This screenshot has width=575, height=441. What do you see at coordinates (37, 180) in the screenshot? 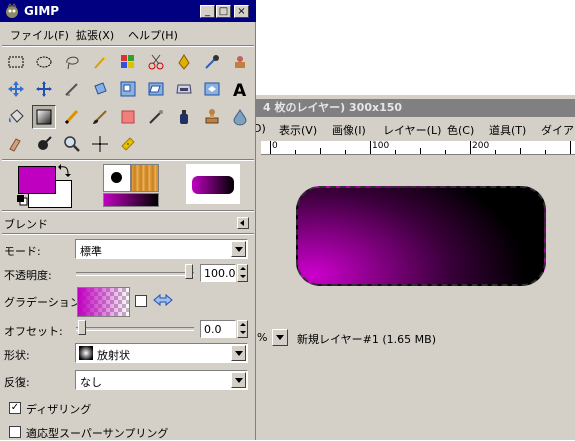
I see `foreground-color-swatch` at bounding box center [37, 180].